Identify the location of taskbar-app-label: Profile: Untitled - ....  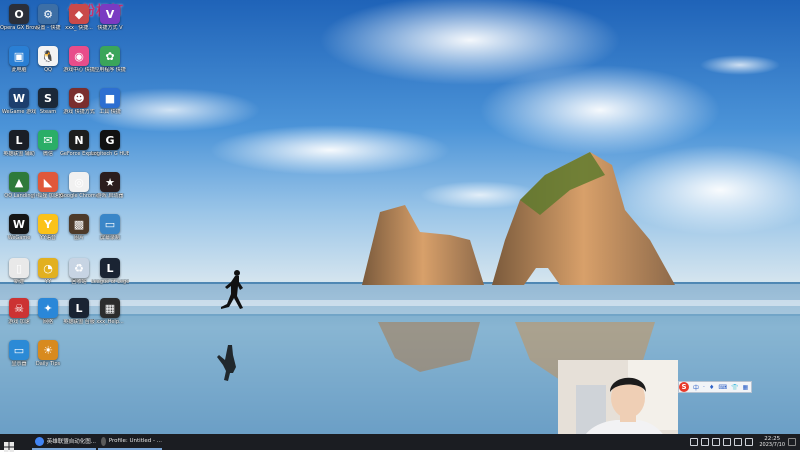
(135, 441).